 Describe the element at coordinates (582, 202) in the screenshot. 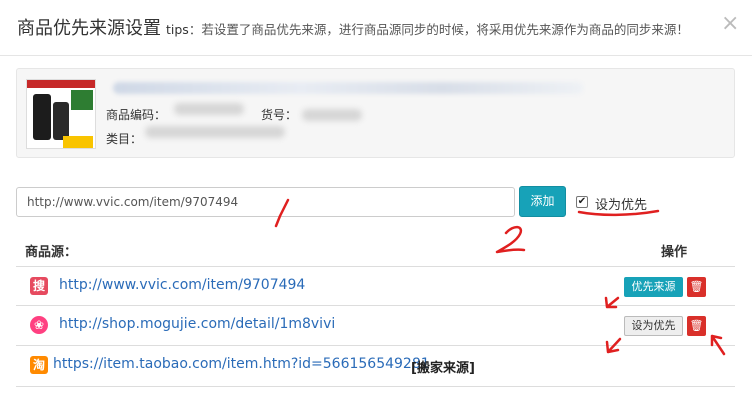

I see `priority-checkbox: ✔` at that location.